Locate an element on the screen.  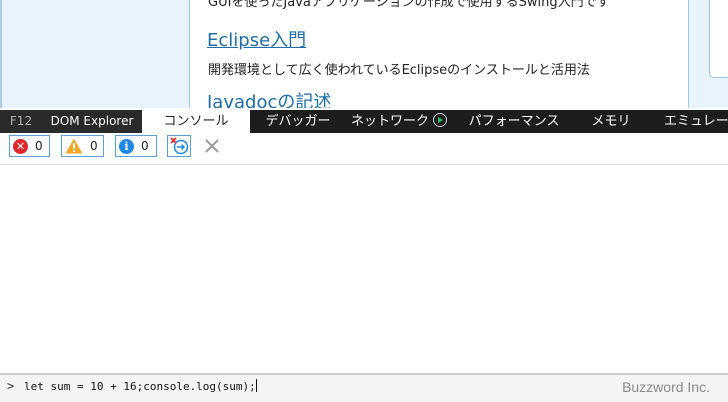
page-left-border is located at coordinates (1, 54).